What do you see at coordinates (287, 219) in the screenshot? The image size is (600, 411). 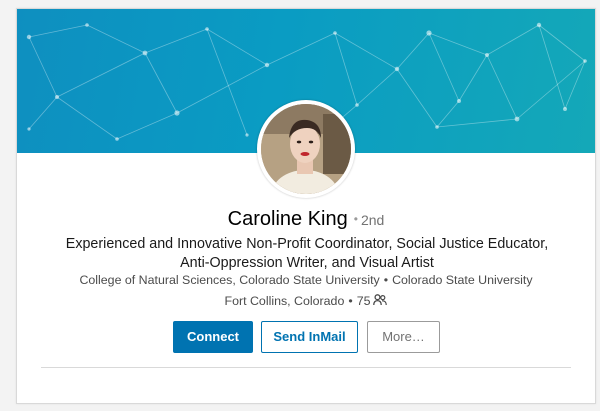 I see `profile-name: Caroline King` at bounding box center [287, 219].